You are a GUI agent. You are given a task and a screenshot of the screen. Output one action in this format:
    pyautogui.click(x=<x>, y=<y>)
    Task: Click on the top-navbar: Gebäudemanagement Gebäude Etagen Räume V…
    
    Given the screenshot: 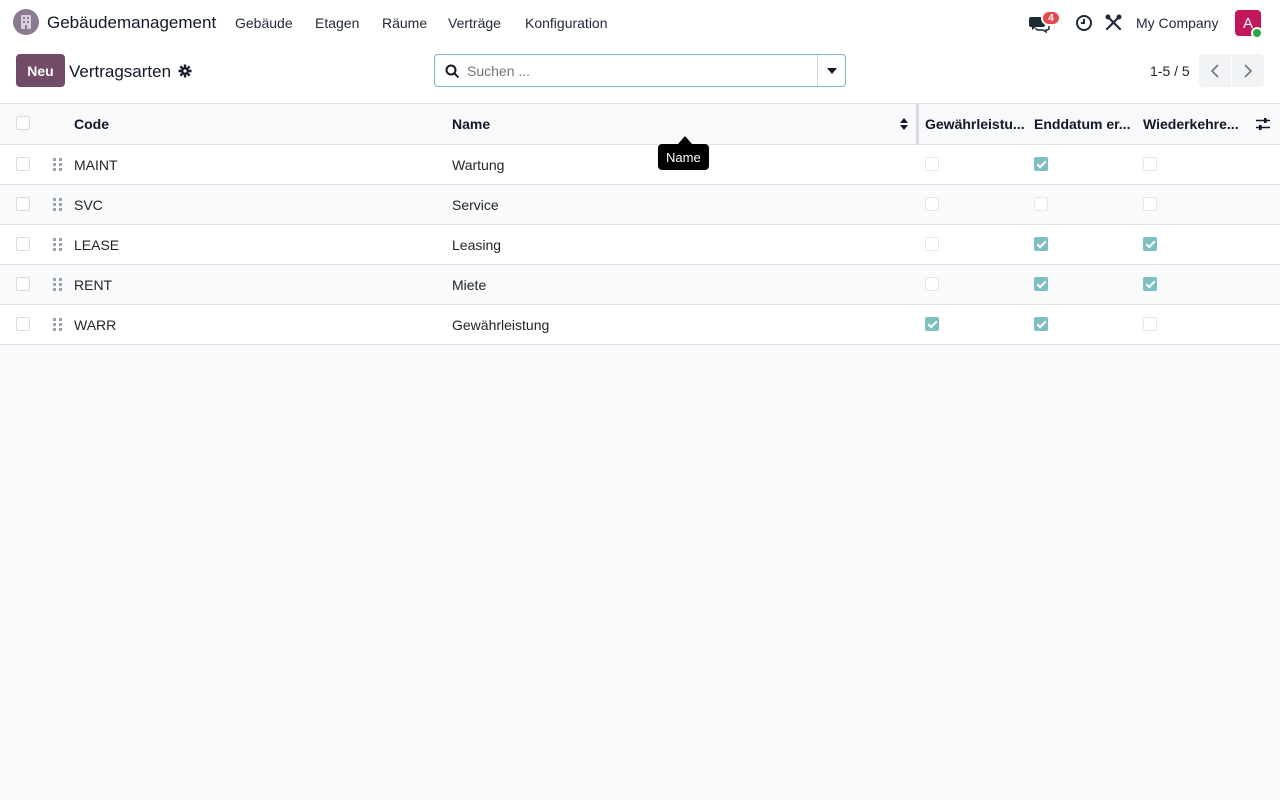 What is the action you would take?
    pyautogui.click(x=640, y=23)
    